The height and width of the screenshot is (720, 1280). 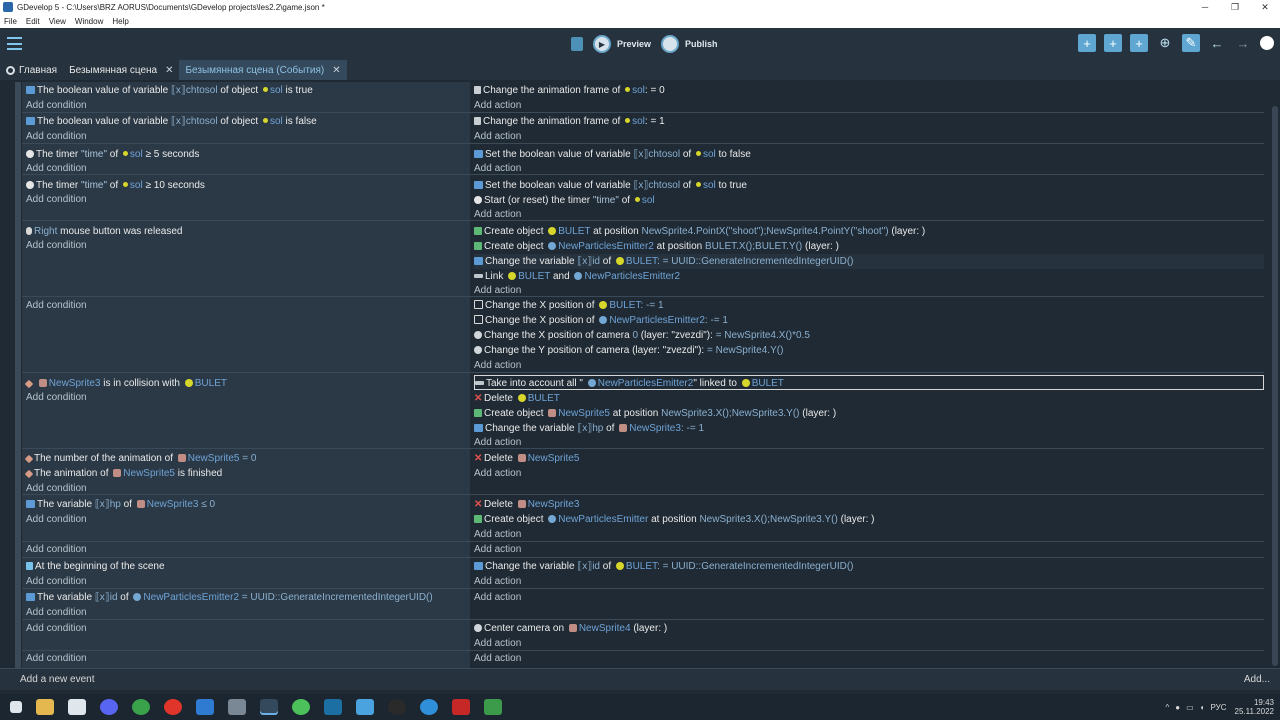 What do you see at coordinates (269, 707) in the screenshot?
I see `gdevelop-taskbar-icon` at bounding box center [269, 707].